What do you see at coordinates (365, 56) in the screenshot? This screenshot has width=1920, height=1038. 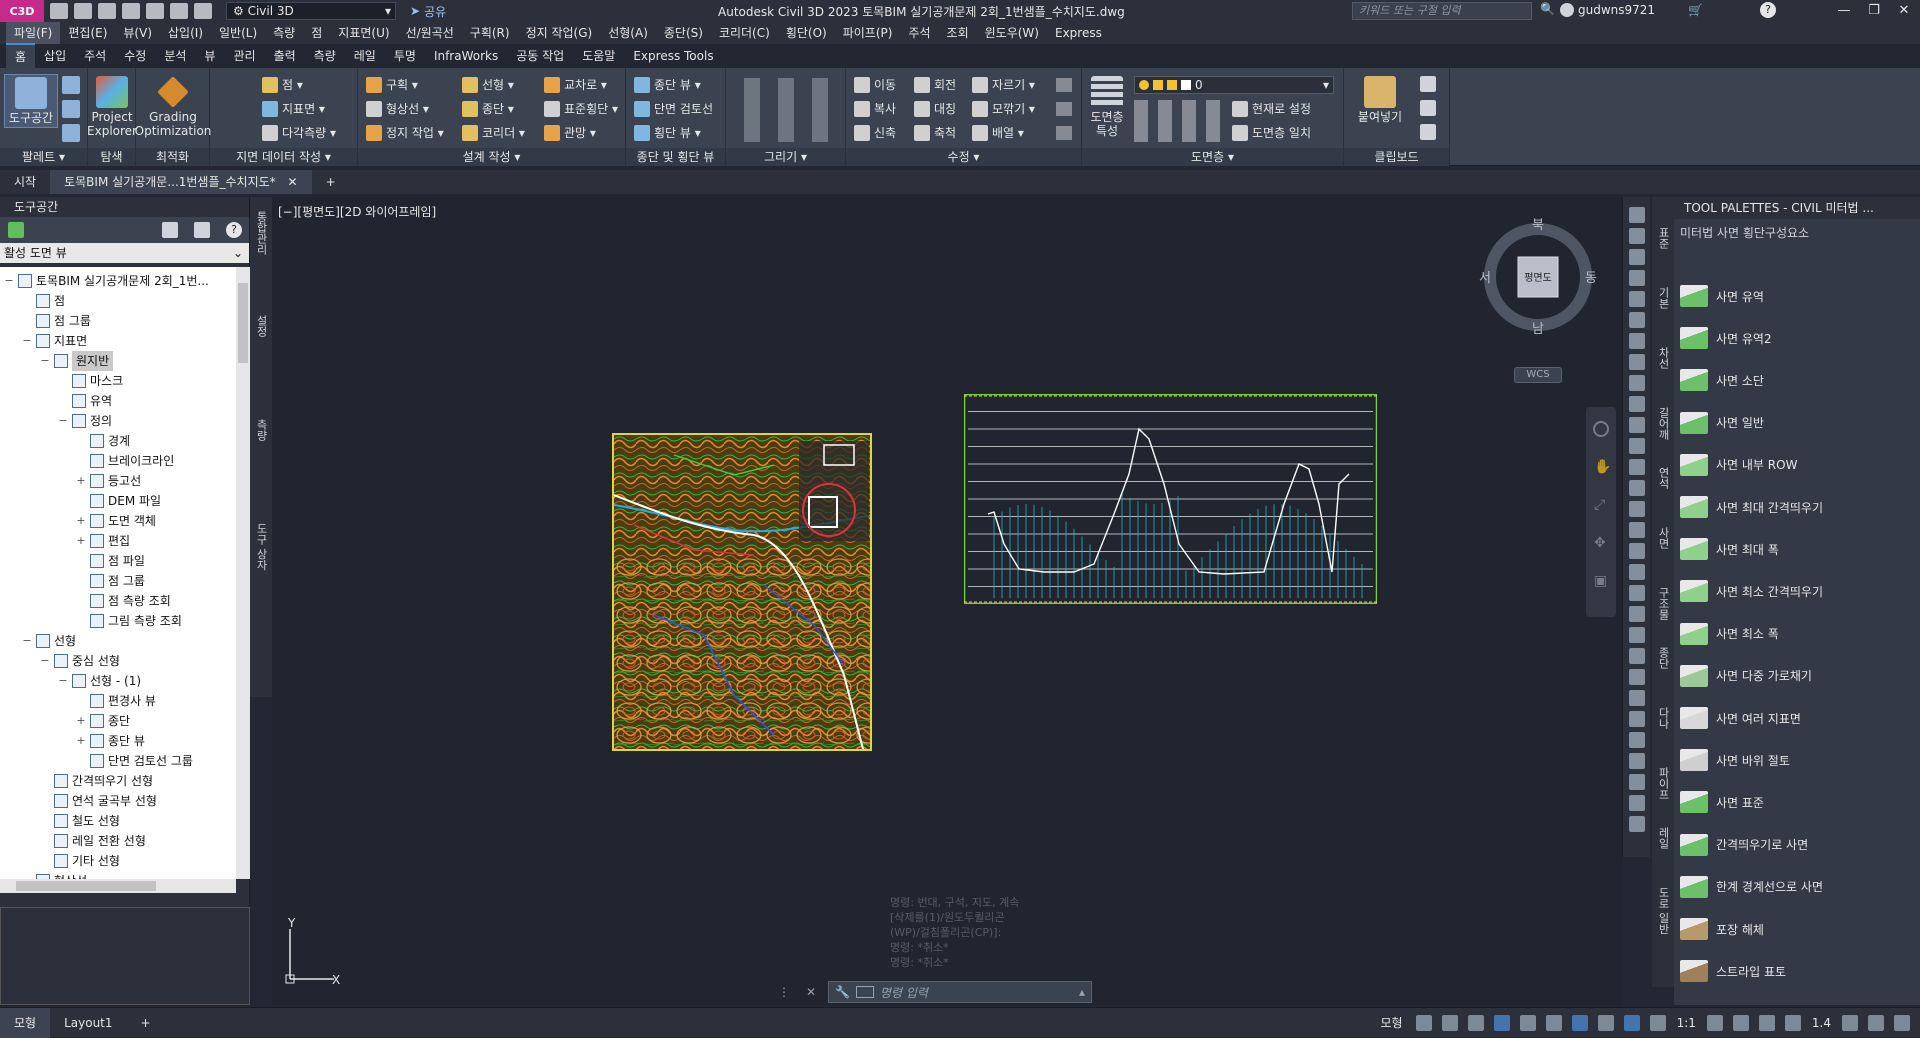 I see `ribbon-tab: 레일` at bounding box center [365, 56].